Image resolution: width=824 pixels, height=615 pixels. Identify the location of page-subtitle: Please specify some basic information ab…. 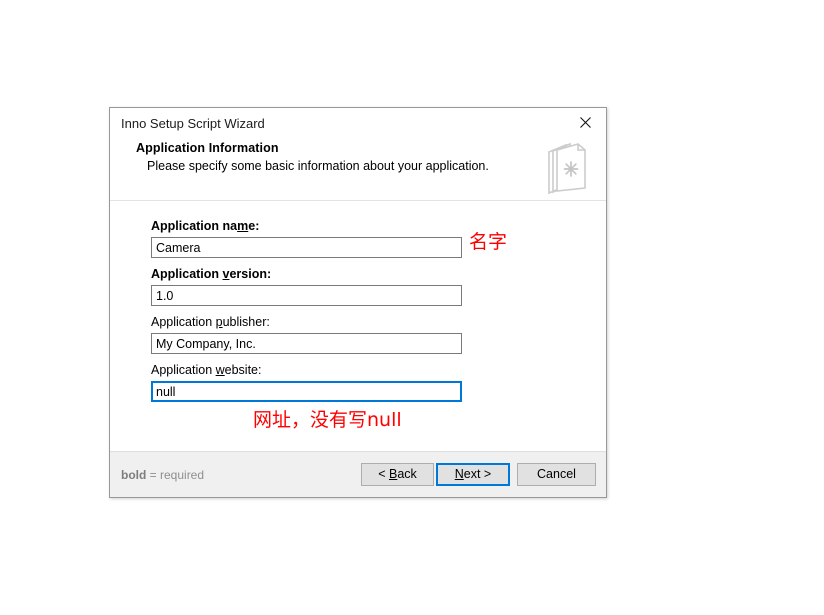
(318, 166).